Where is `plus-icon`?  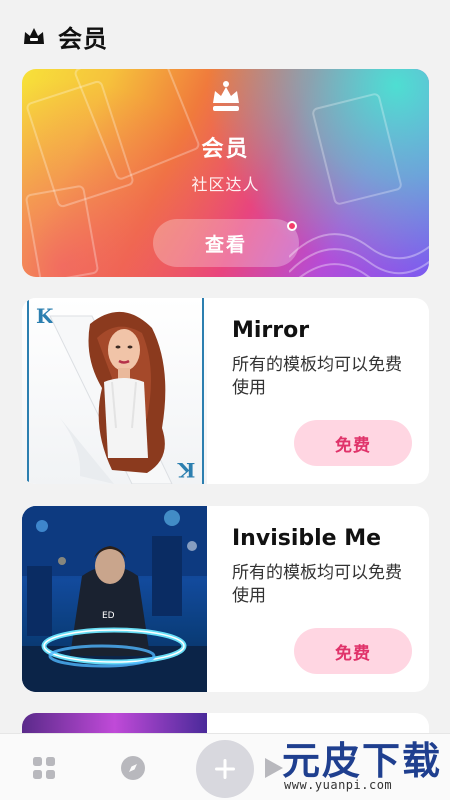
plus-icon is located at coordinates (225, 769).